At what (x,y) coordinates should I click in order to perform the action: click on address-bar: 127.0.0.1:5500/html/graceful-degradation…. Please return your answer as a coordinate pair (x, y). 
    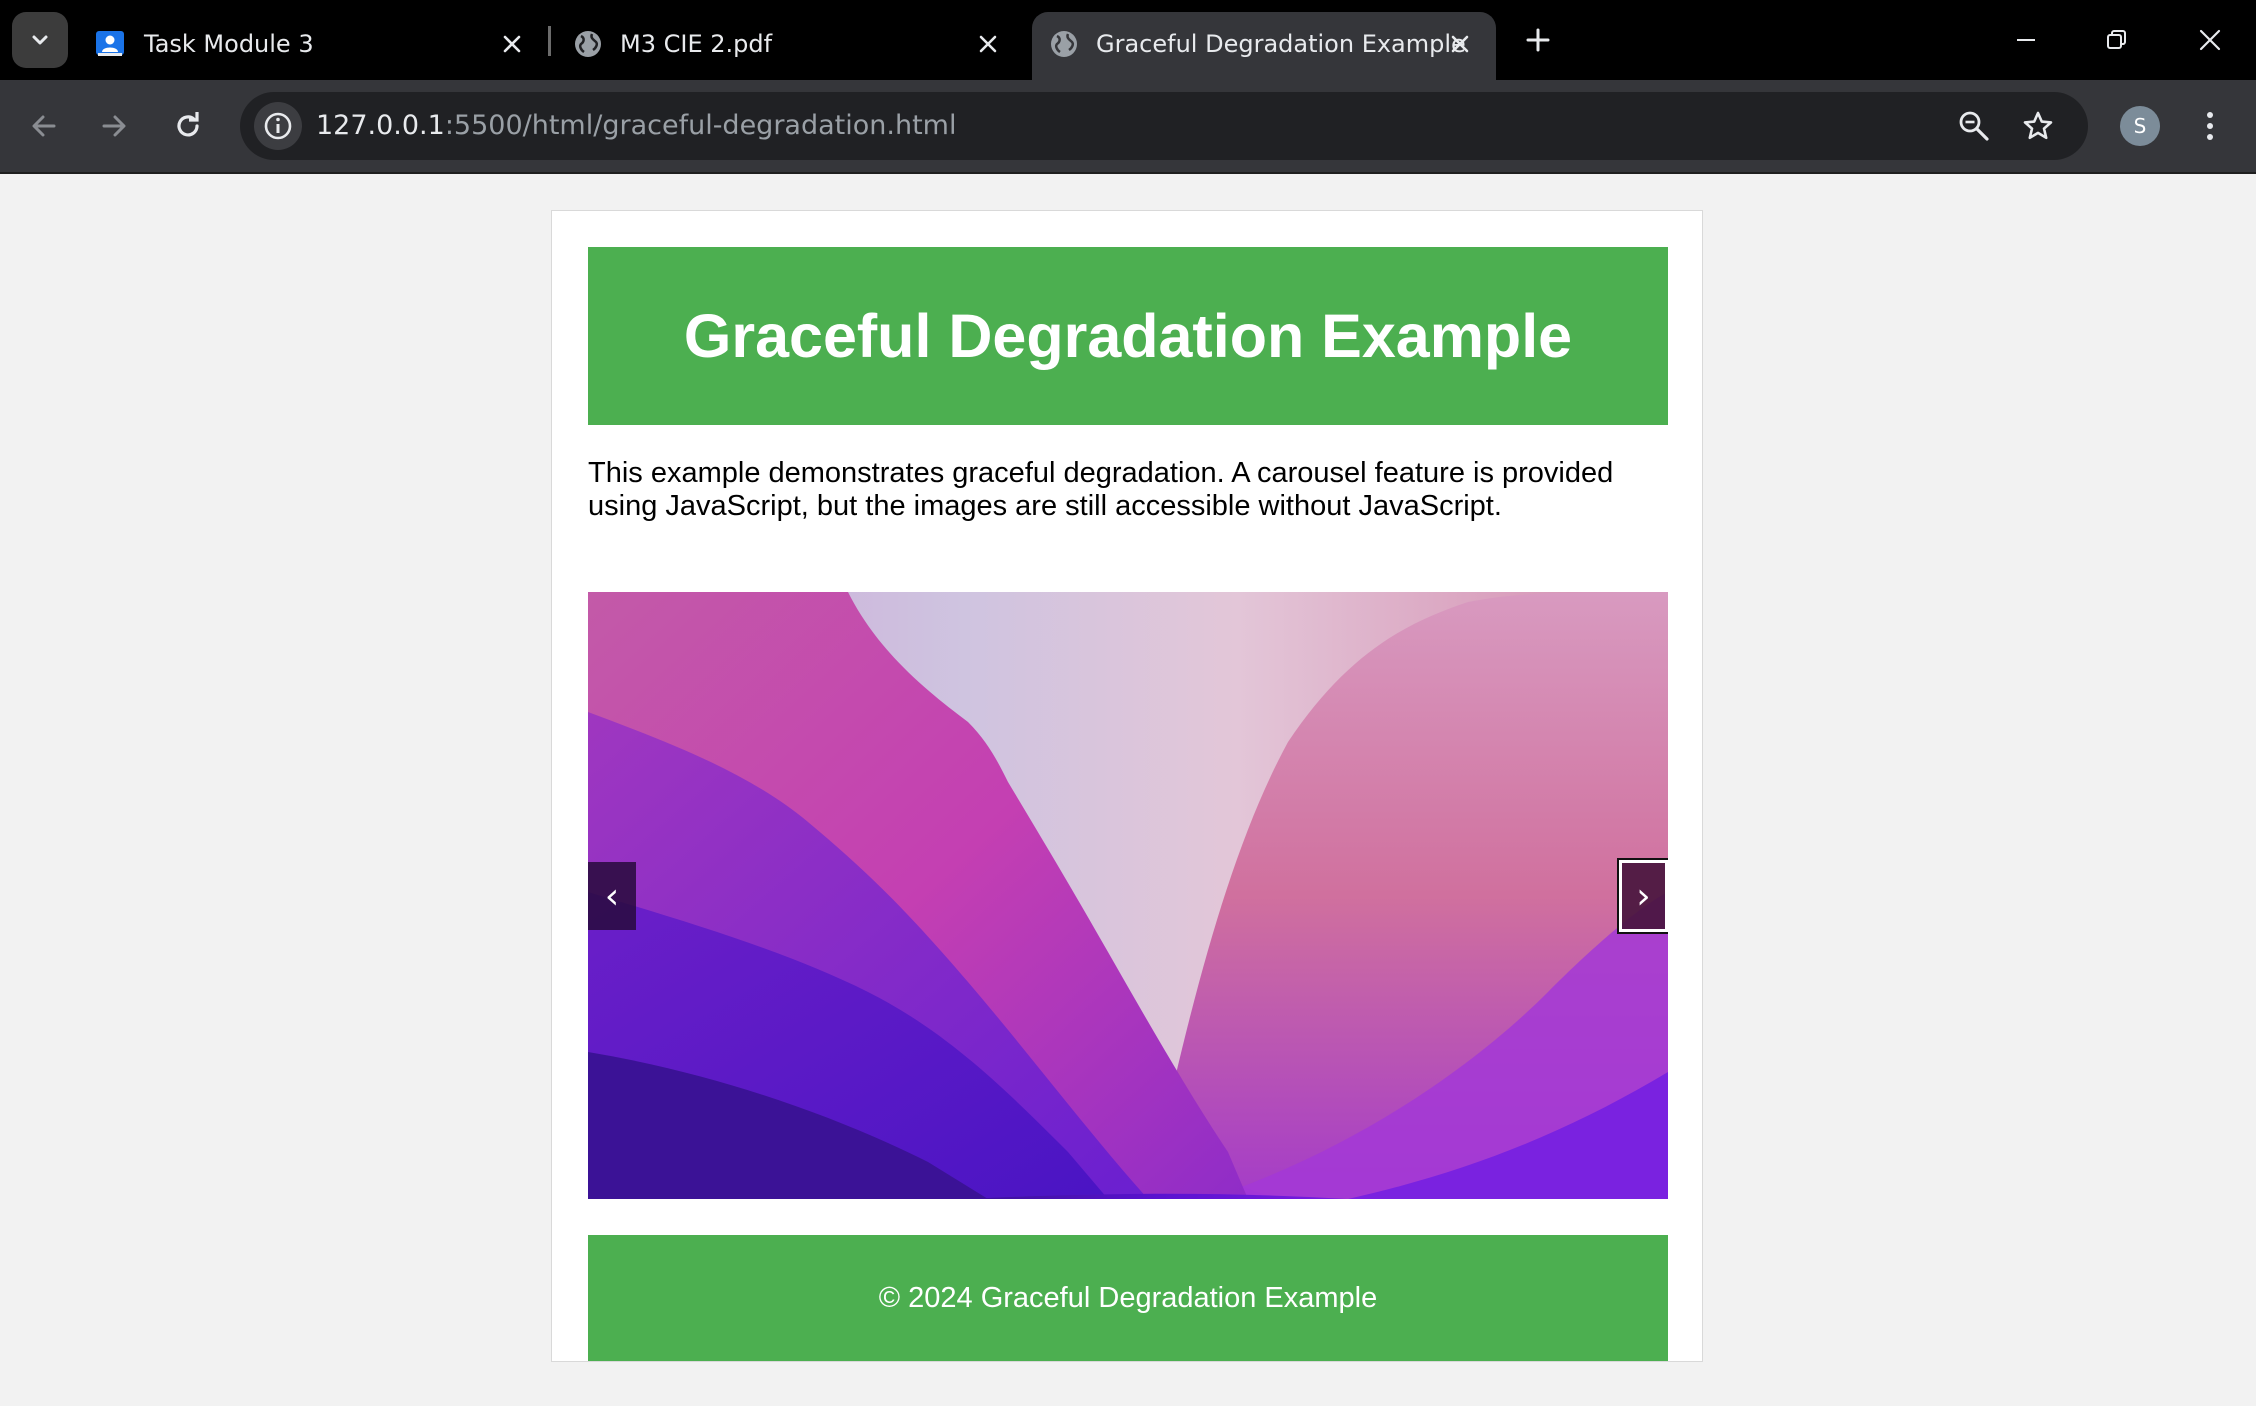
    Looking at the image, I should click on (1164, 126).